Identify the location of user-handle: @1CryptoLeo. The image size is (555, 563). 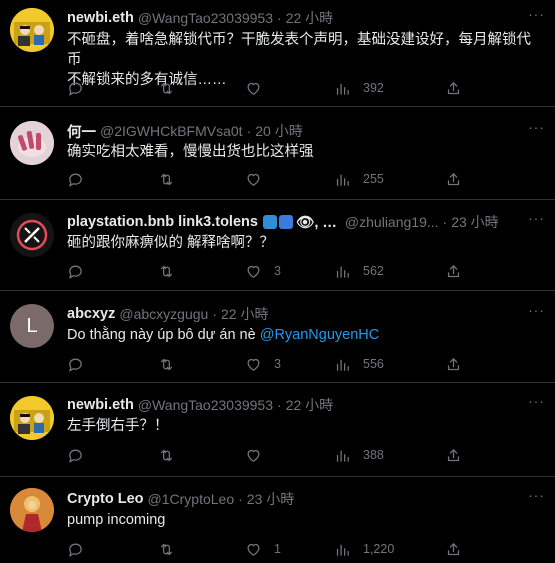
(191, 499).